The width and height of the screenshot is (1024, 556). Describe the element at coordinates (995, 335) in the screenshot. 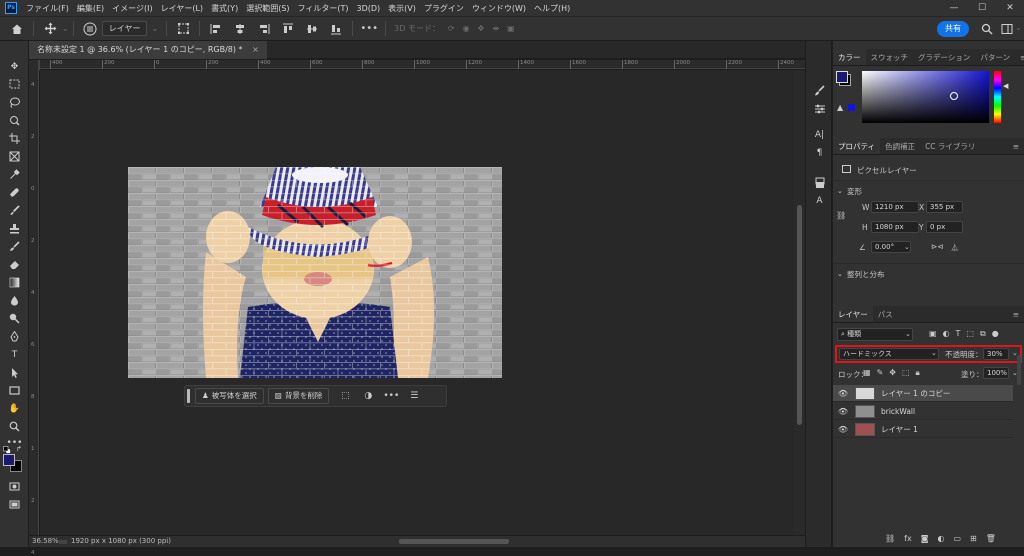

I see `filter-toggle-icon: ●` at that location.